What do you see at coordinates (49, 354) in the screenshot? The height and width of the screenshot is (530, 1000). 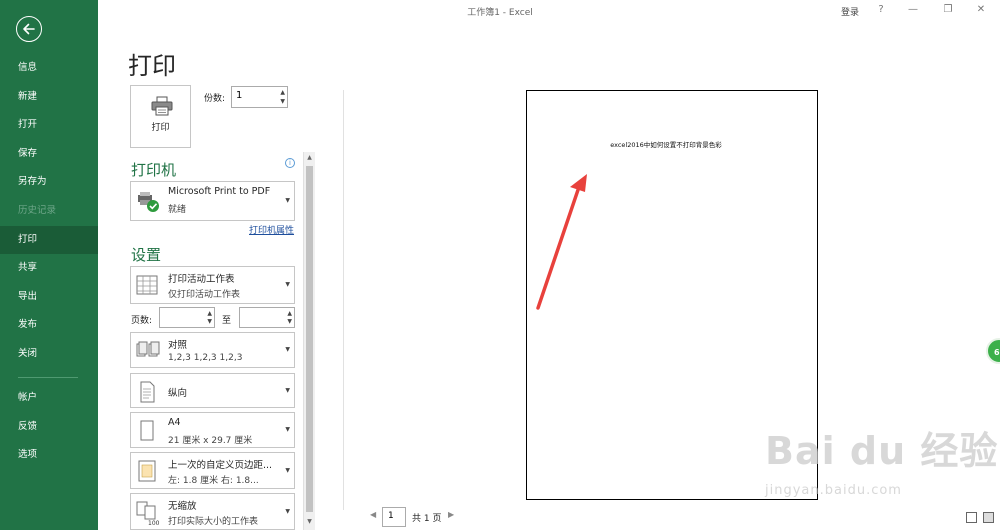 I see `nav-close: 关闭` at bounding box center [49, 354].